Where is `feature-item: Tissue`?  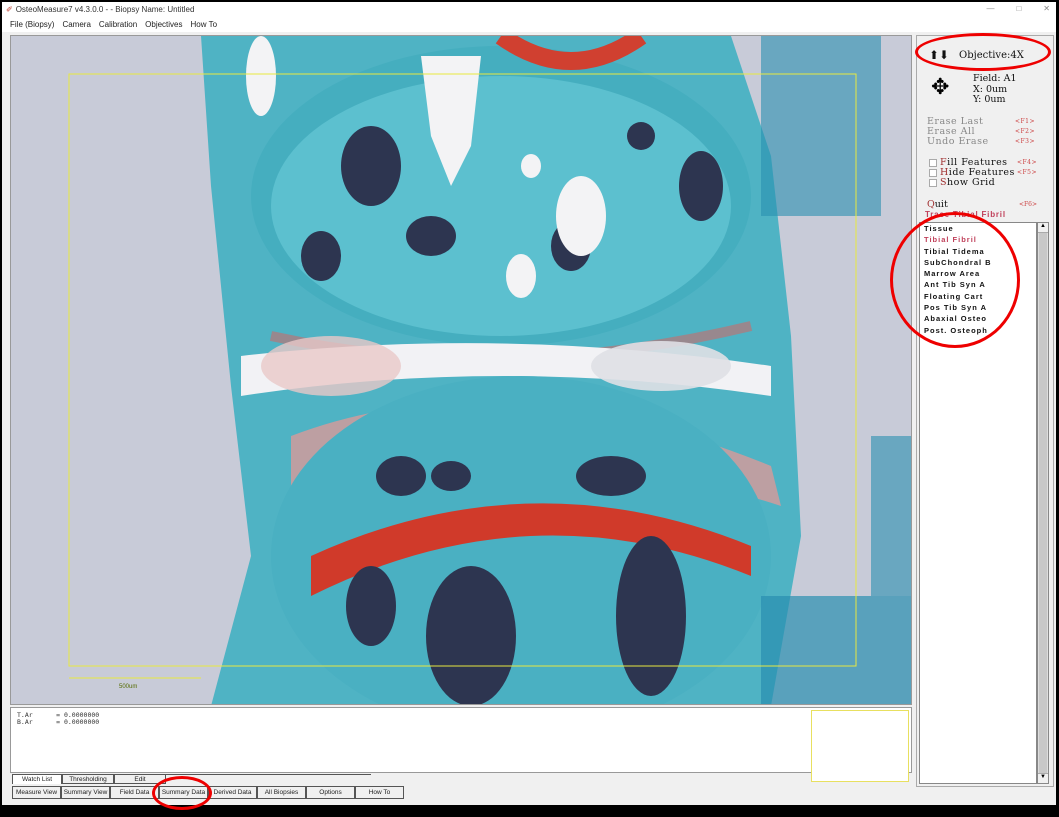 feature-item: Tissue is located at coordinates (978, 228).